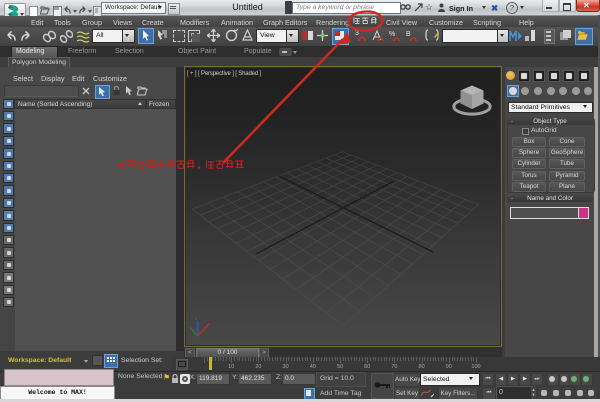  Describe the element at coordinates (196, 319) in the screenshot. I see `svg-text: z` at that location.